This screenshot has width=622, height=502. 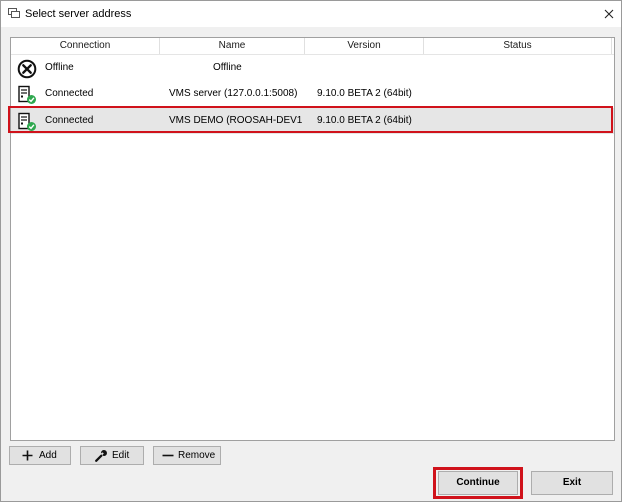 What do you see at coordinates (14, 13) in the screenshot?
I see `app-icon` at bounding box center [14, 13].